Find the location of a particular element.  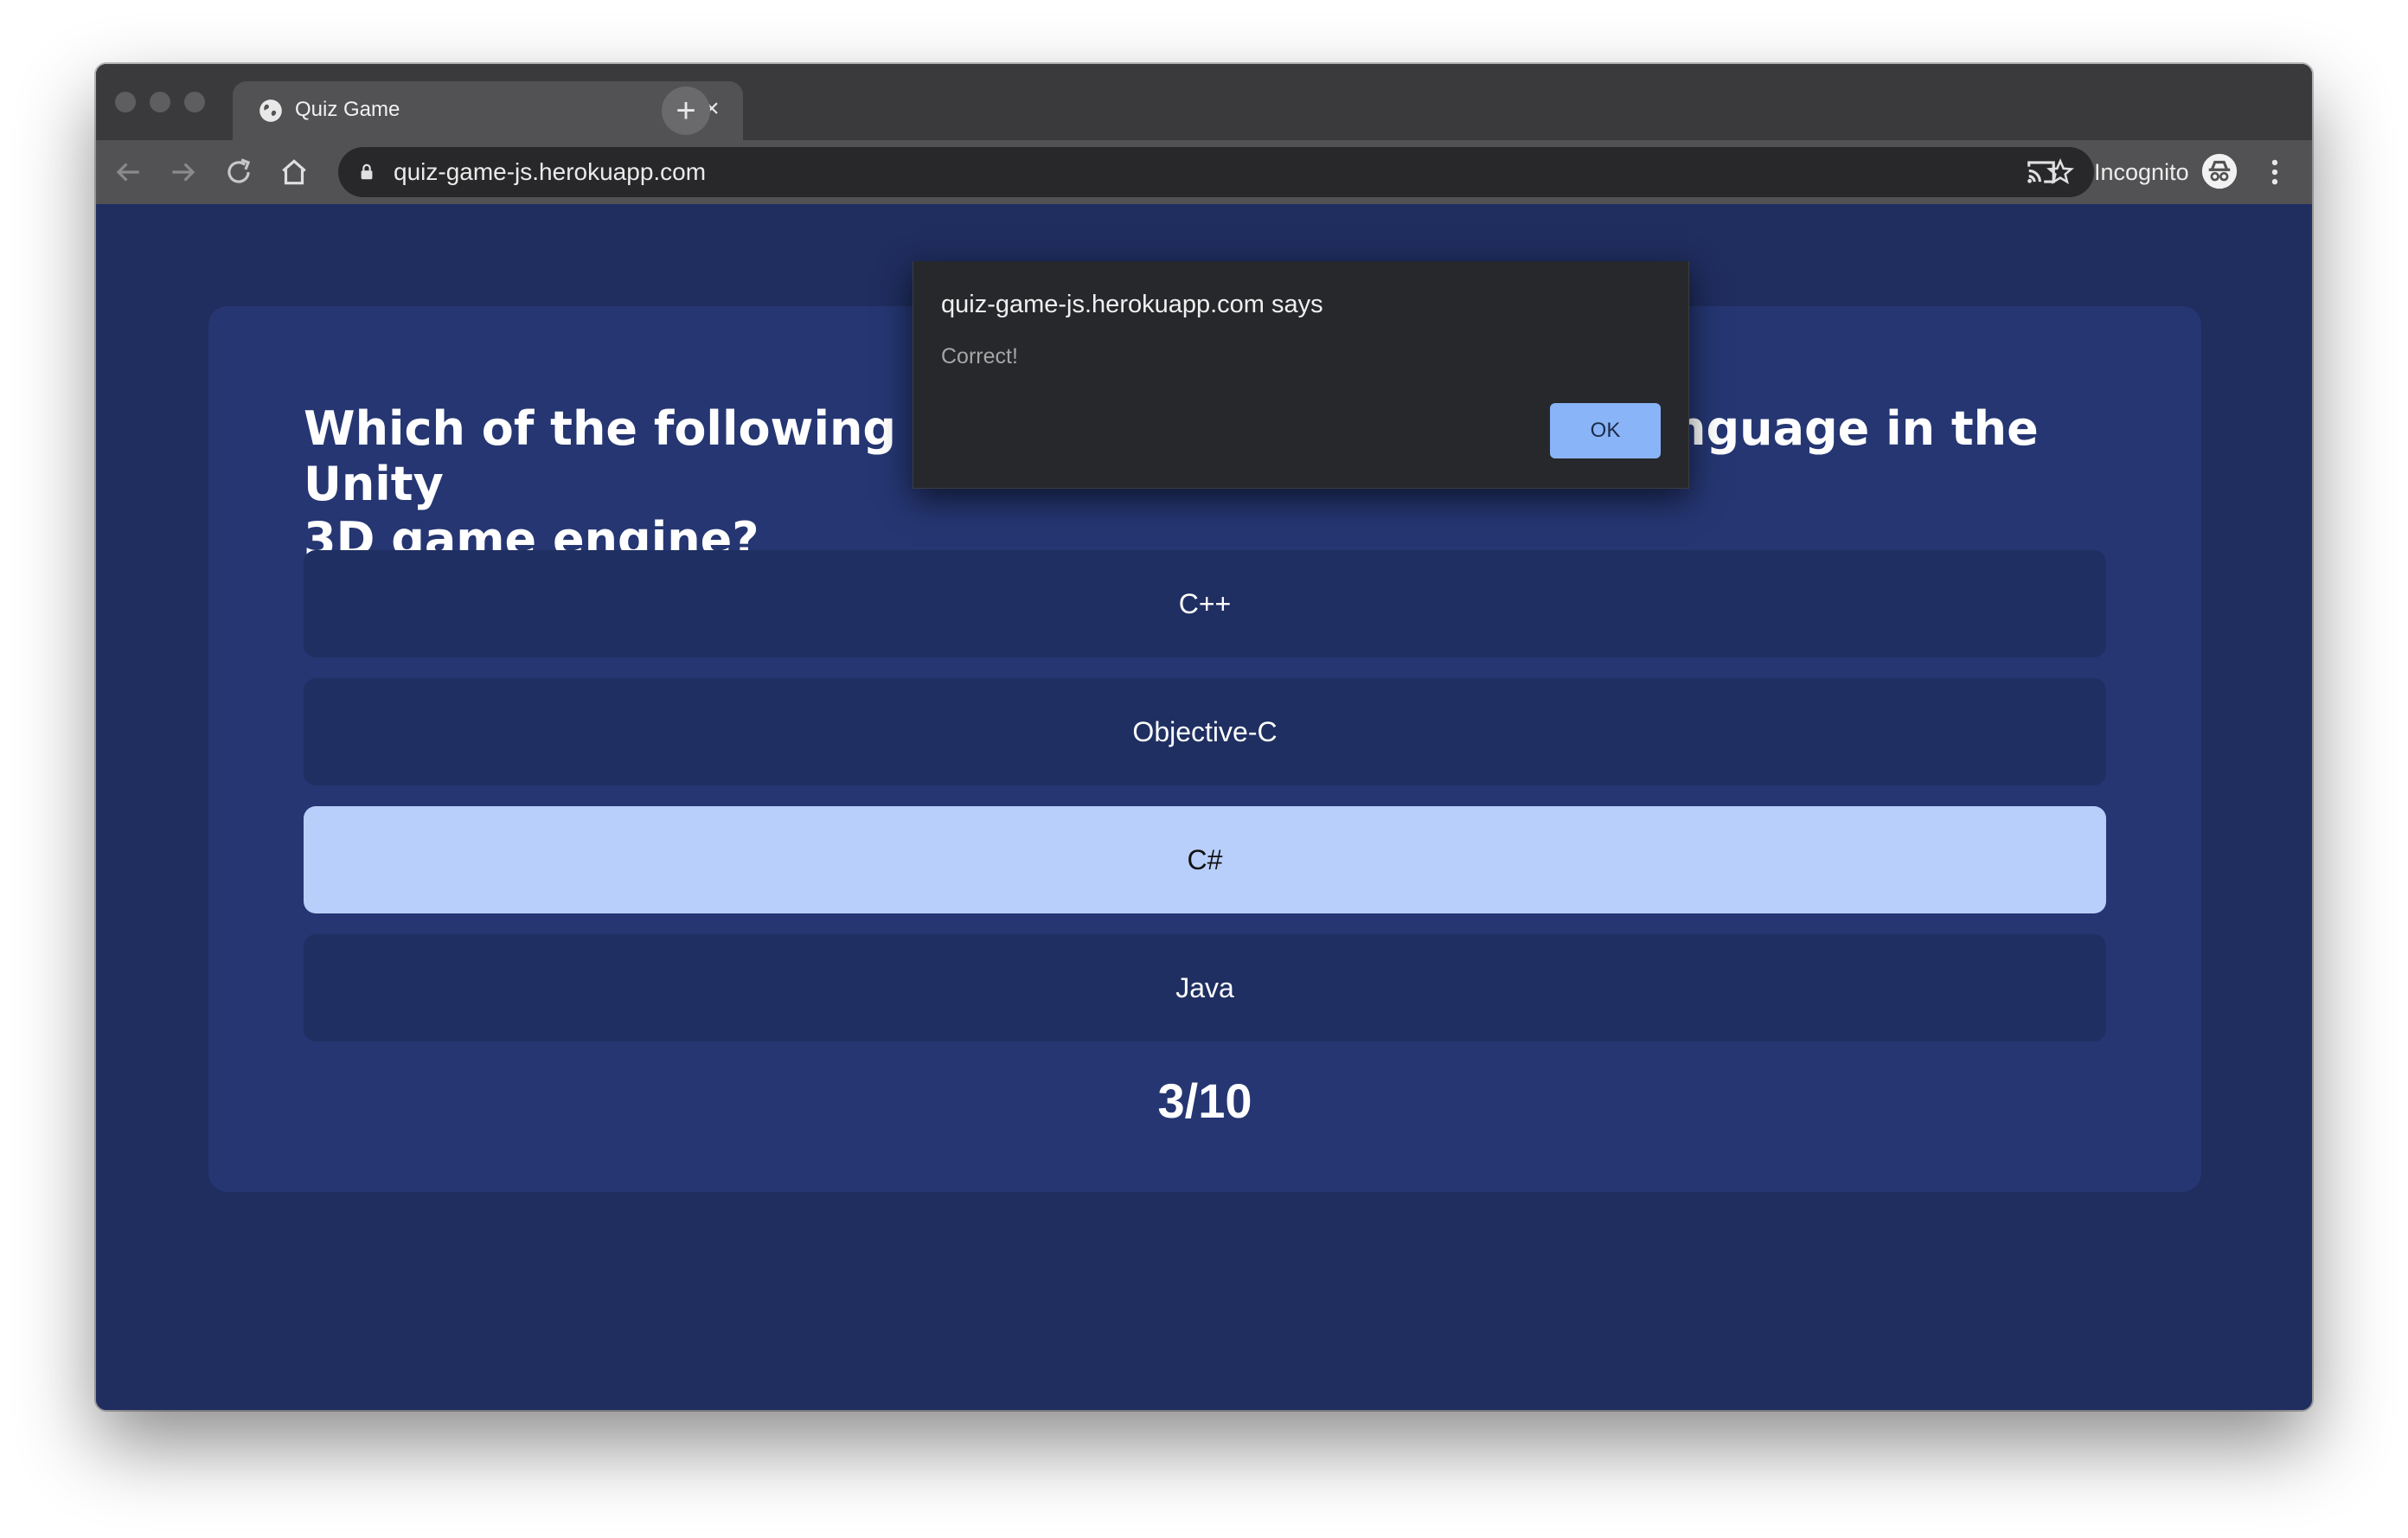

forward-arrow-icon is located at coordinates (183, 173).